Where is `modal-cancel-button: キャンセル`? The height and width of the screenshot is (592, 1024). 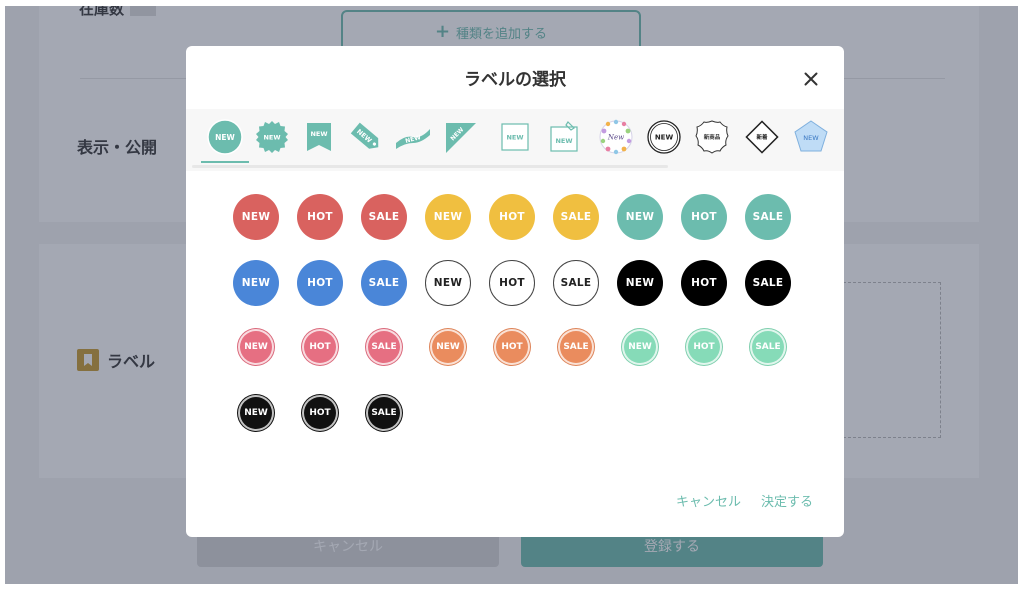
modal-cancel-button: キャンセル is located at coordinates (708, 500).